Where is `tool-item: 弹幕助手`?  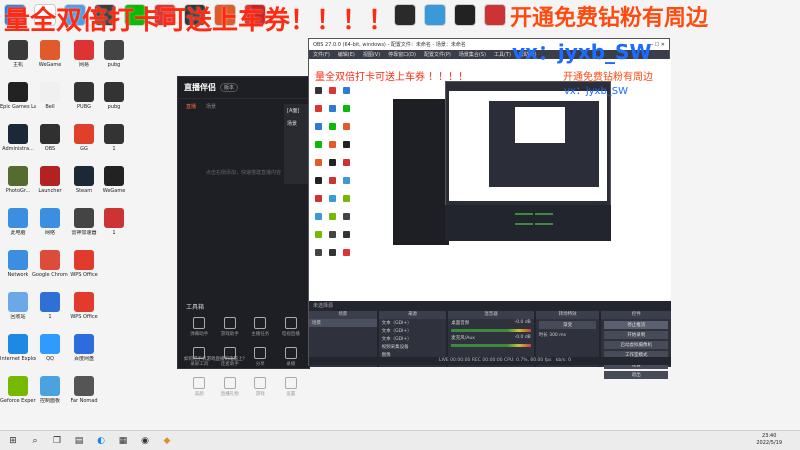 tool-item: 弹幕助手 is located at coordinates (199, 327).